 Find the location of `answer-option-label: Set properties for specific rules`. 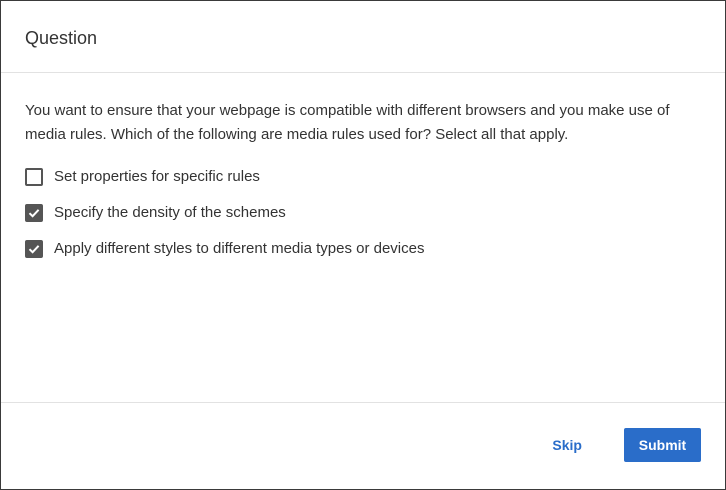

answer-option-label: Set properties for specific rules is located at coordinates (157, 176).